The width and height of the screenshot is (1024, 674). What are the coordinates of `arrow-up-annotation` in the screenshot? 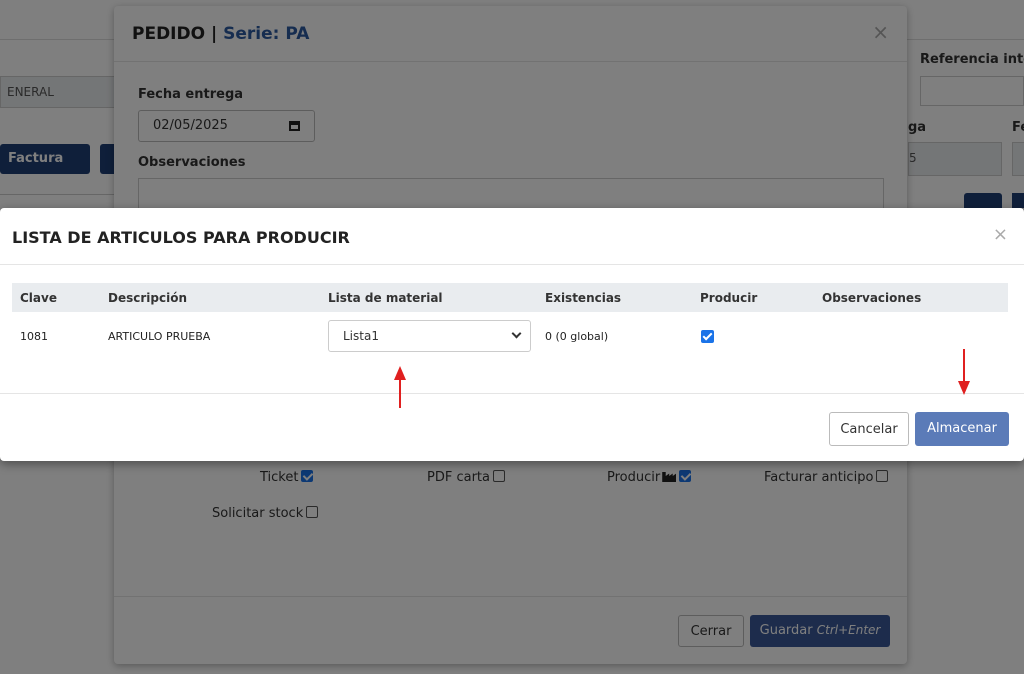 It's located at (400, 387).